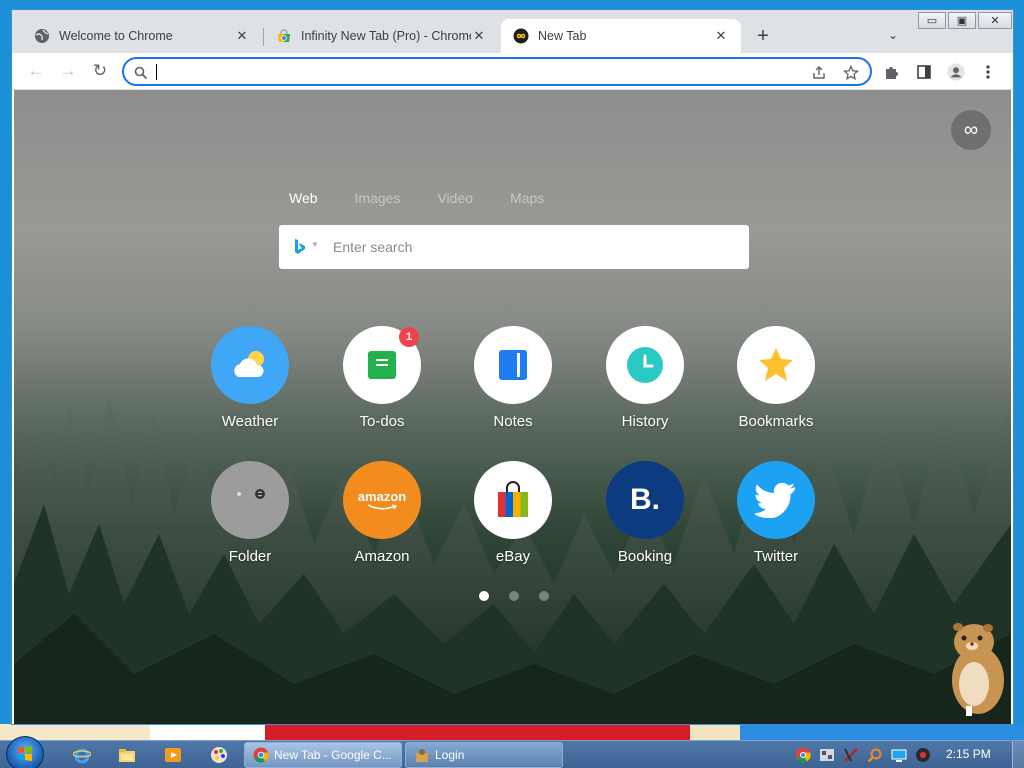 The width and height of the screenshot is (1024, 768). What do you see at coordinates (36, 71) in the screenshot?
I see `back-arrow-icon: ←` at bounding box center [36, 71].